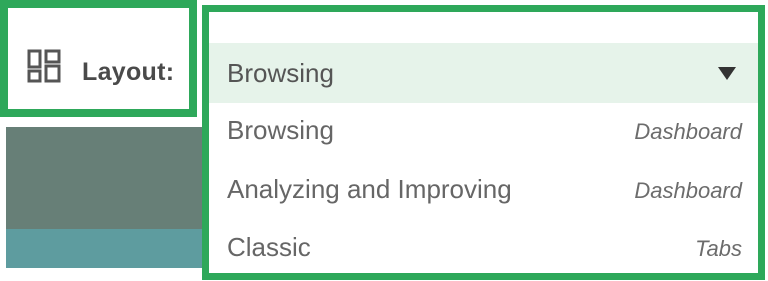 Image resolution: width=768 pixels, height=281 pixels. Describe the element at coordinates (483, 133) in the screenshot. I see `option-browsing: Browsing Dashboard` at that location.